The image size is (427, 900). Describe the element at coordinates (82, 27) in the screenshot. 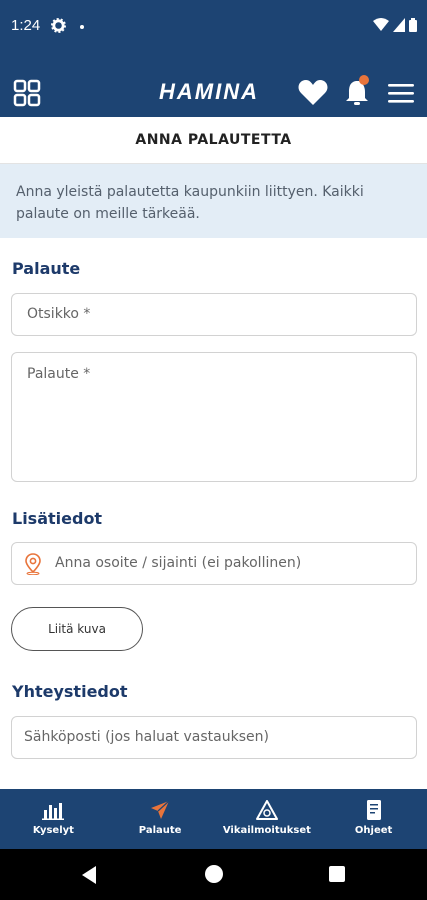

I see `notification-dot-icon` at that location.